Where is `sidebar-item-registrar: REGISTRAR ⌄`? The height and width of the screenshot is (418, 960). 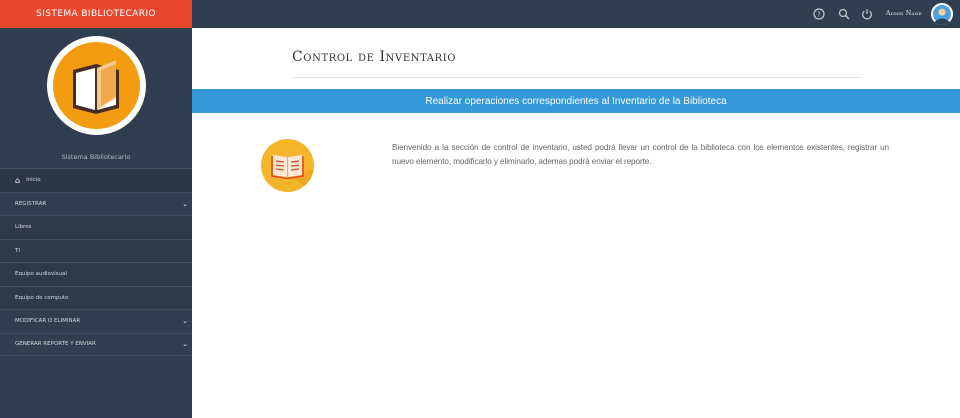
sidebar-item-registrar: REGISTRAR ⌄ is located at coordinates (96, 203).